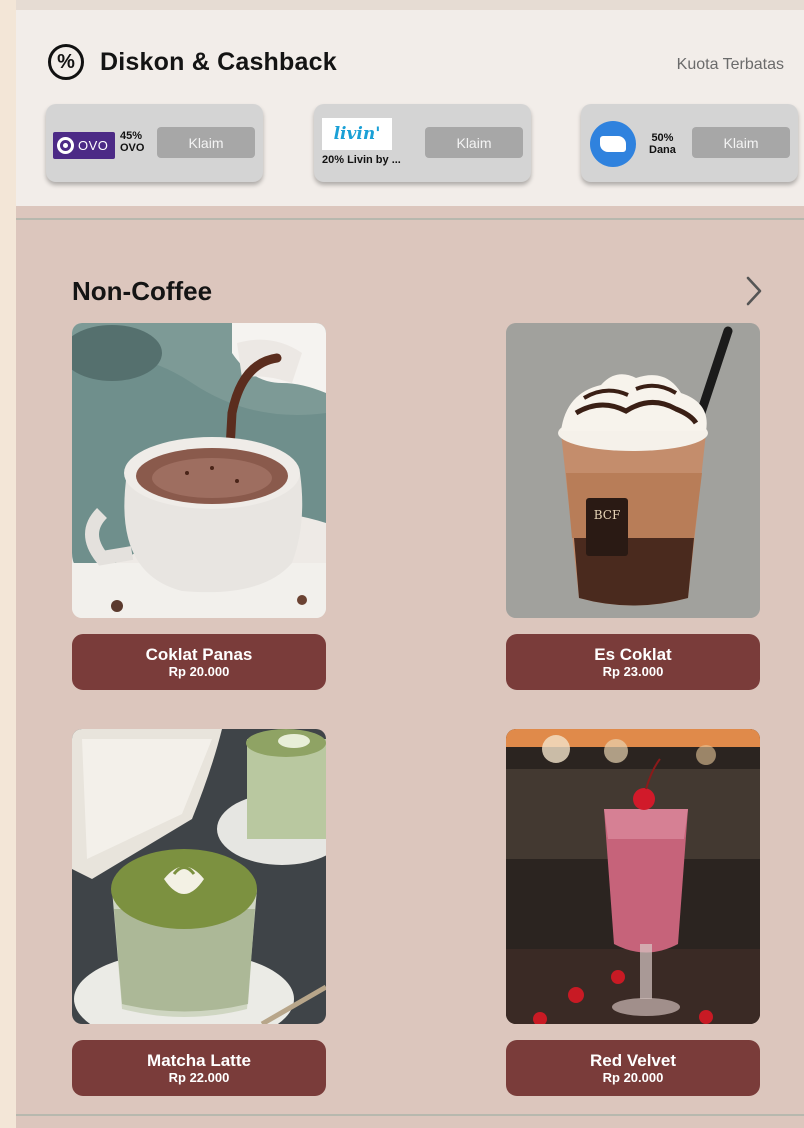  I want to click on promo-text-ovo: 45% OVO, so click(132, 142).